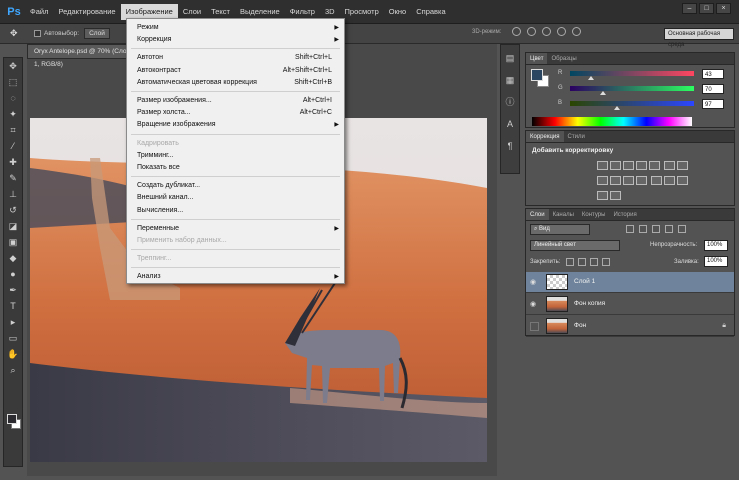 The image size is (739, 480). Describe the element at coordinates (656, 180) in the screenshot. I see `invert-icon` at that location.